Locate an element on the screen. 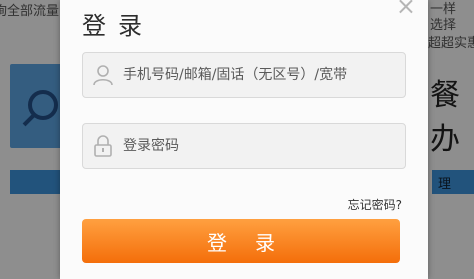 The width and height of the screenshot is (474, 279). lock-icon is located at coordinates (103, 146).